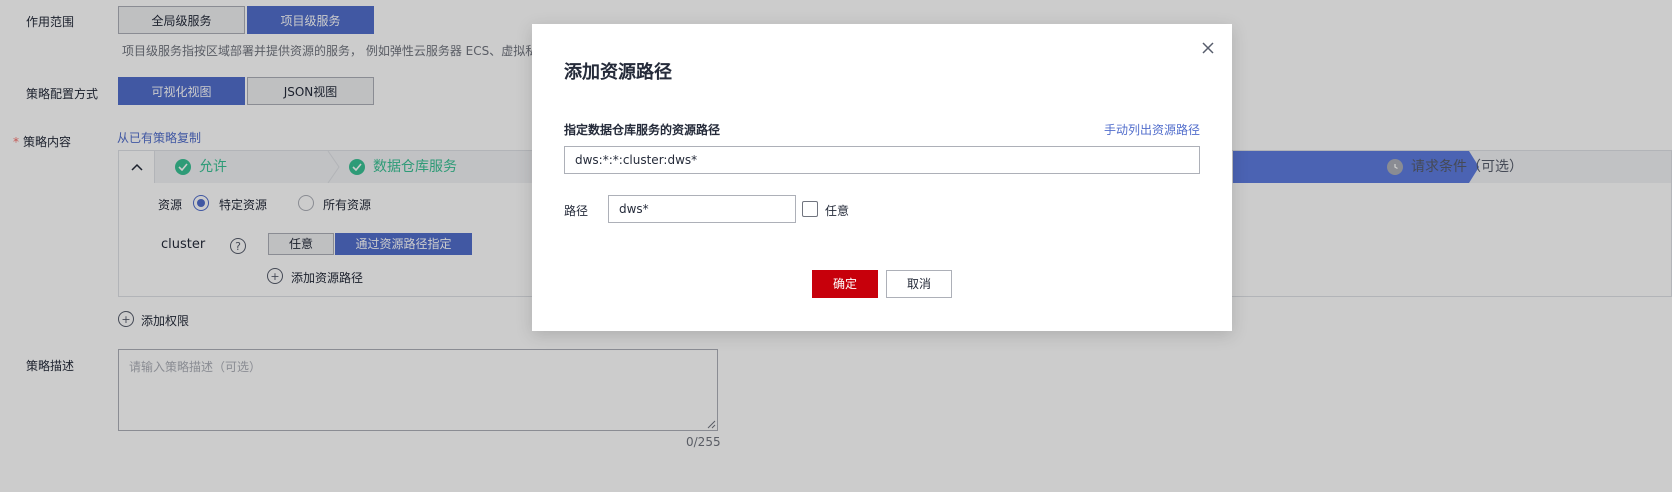 The height and width of the screenshot is (492, 1672). Describe the element at coordinates (882, 160) in the screenshot. I see `resource-path-input: dws:*:*:cluster:dws*` at that location.